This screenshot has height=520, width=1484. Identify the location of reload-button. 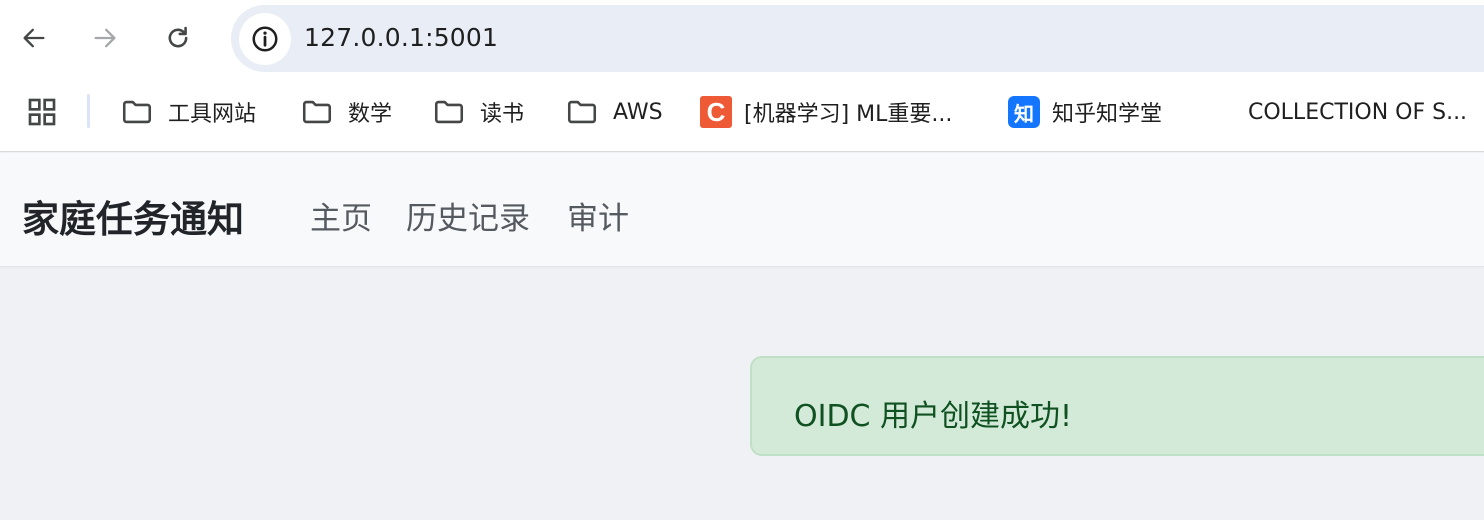
(178, 38).